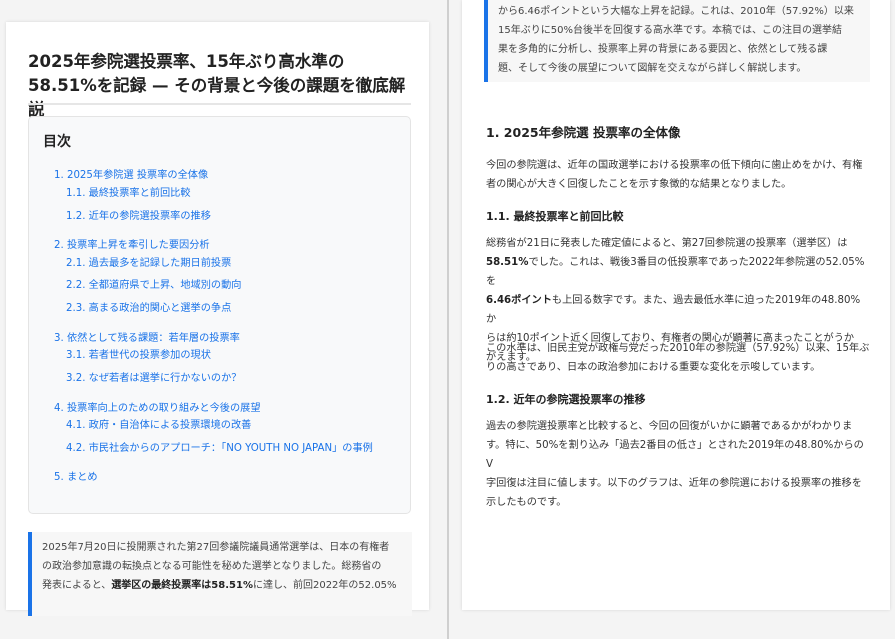 Image resolution: width=895 pixels, height=639 pixels. I want to click on toc-link-2-1: 2.1. 過去最多を記録した期日前投票, so click(148, 264).